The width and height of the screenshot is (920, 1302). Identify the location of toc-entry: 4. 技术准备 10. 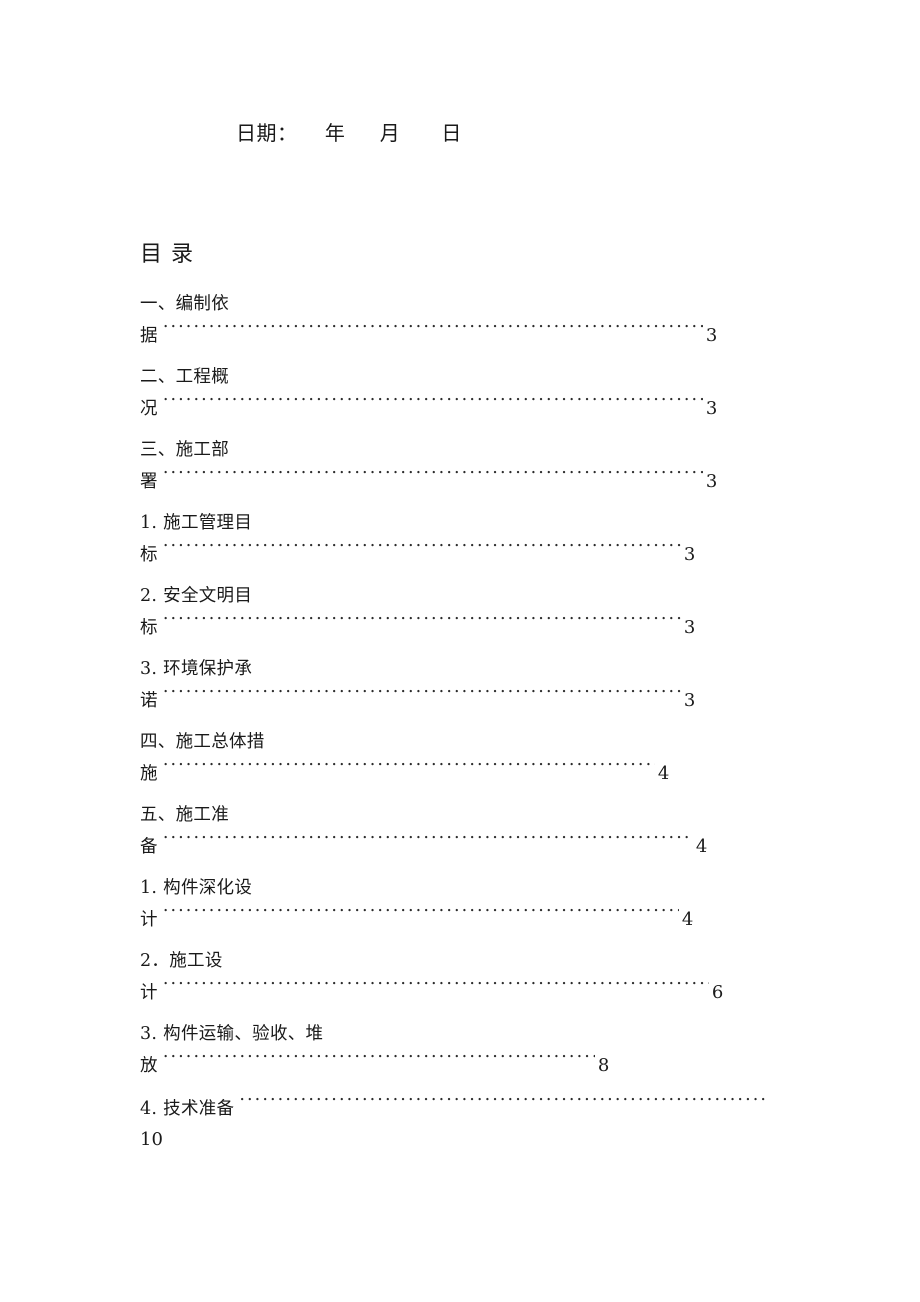
(490, 1123).